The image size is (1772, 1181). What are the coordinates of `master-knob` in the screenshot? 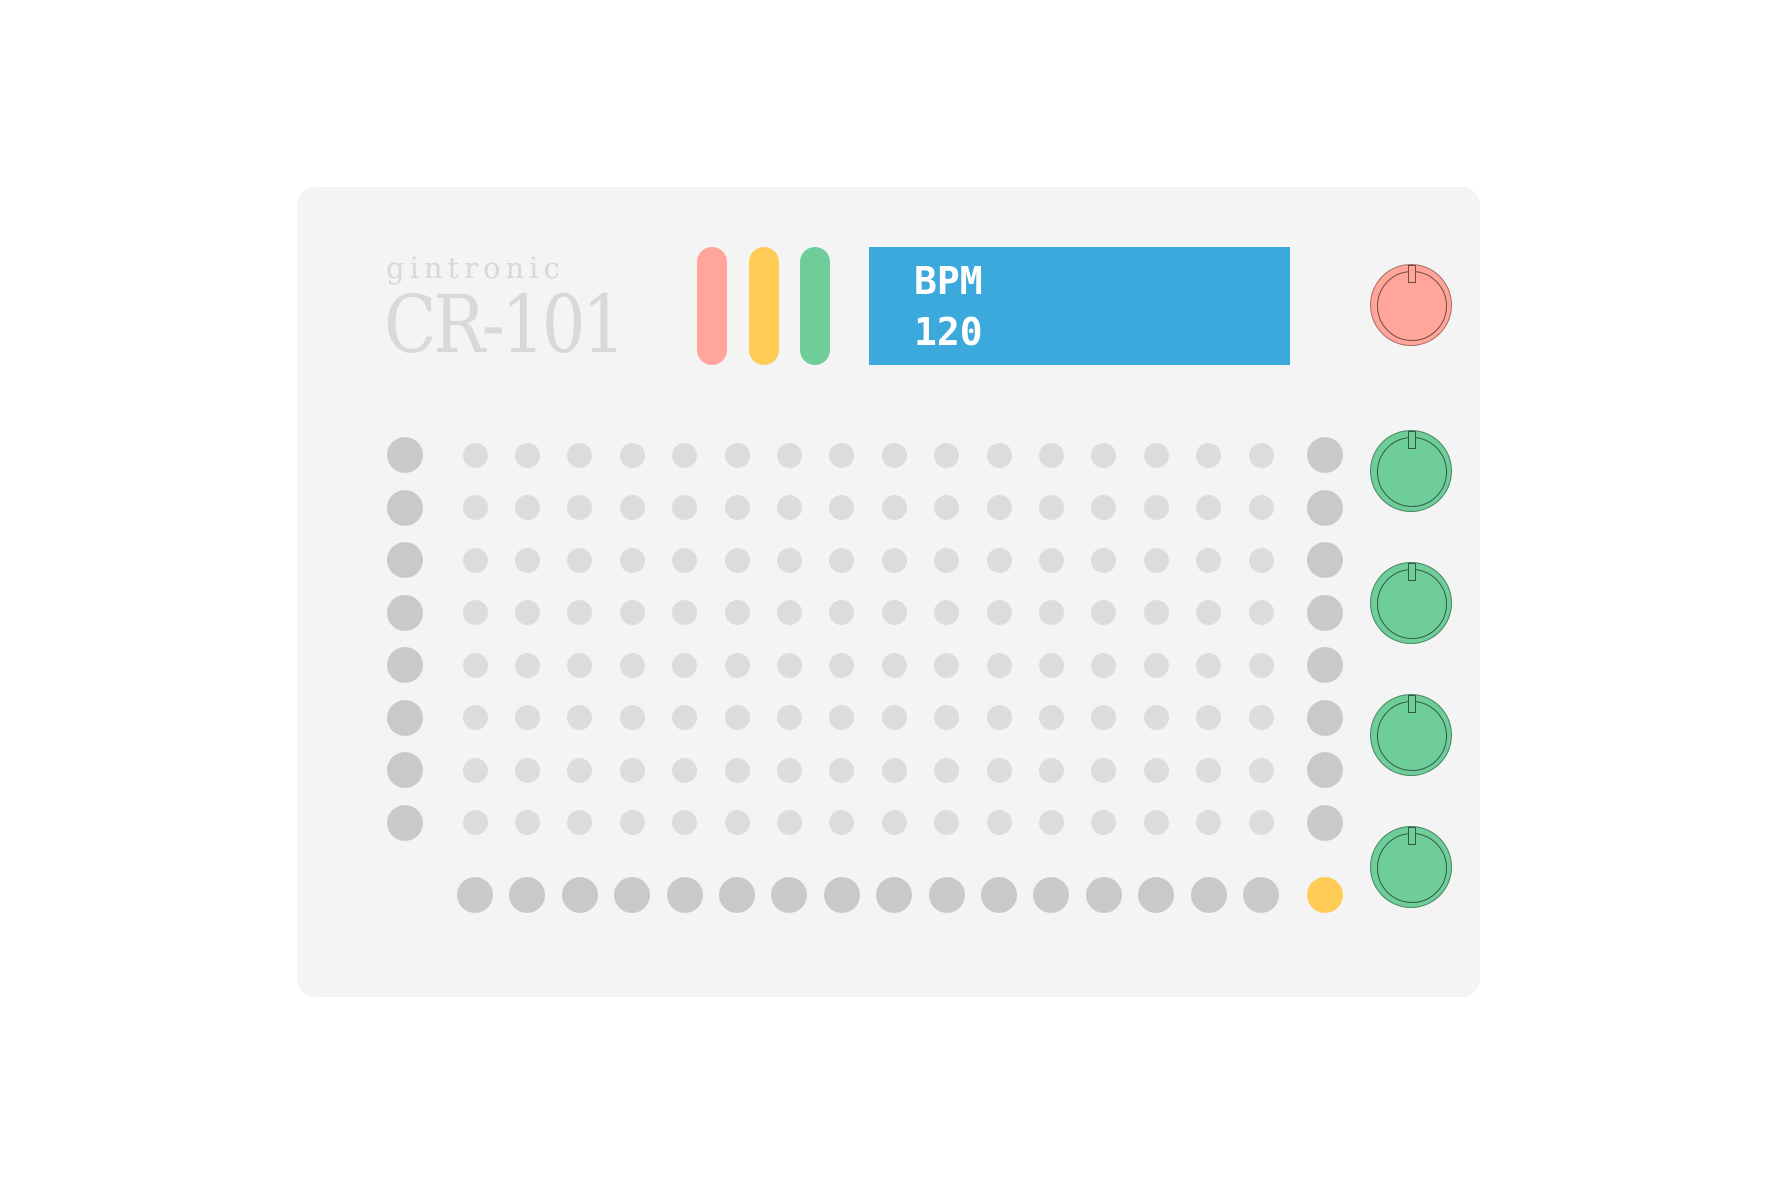 It's located at (1411, 305).